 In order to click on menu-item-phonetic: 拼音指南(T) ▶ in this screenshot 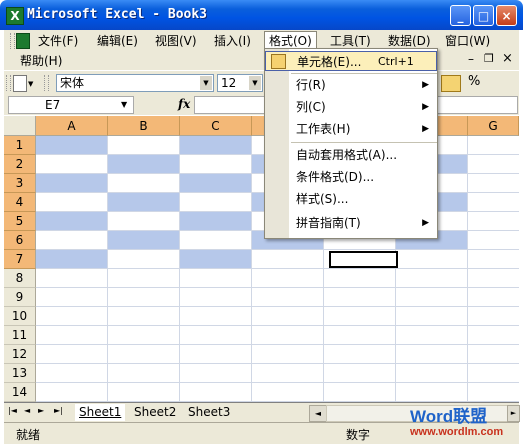, I will do `click(351, 223)`.